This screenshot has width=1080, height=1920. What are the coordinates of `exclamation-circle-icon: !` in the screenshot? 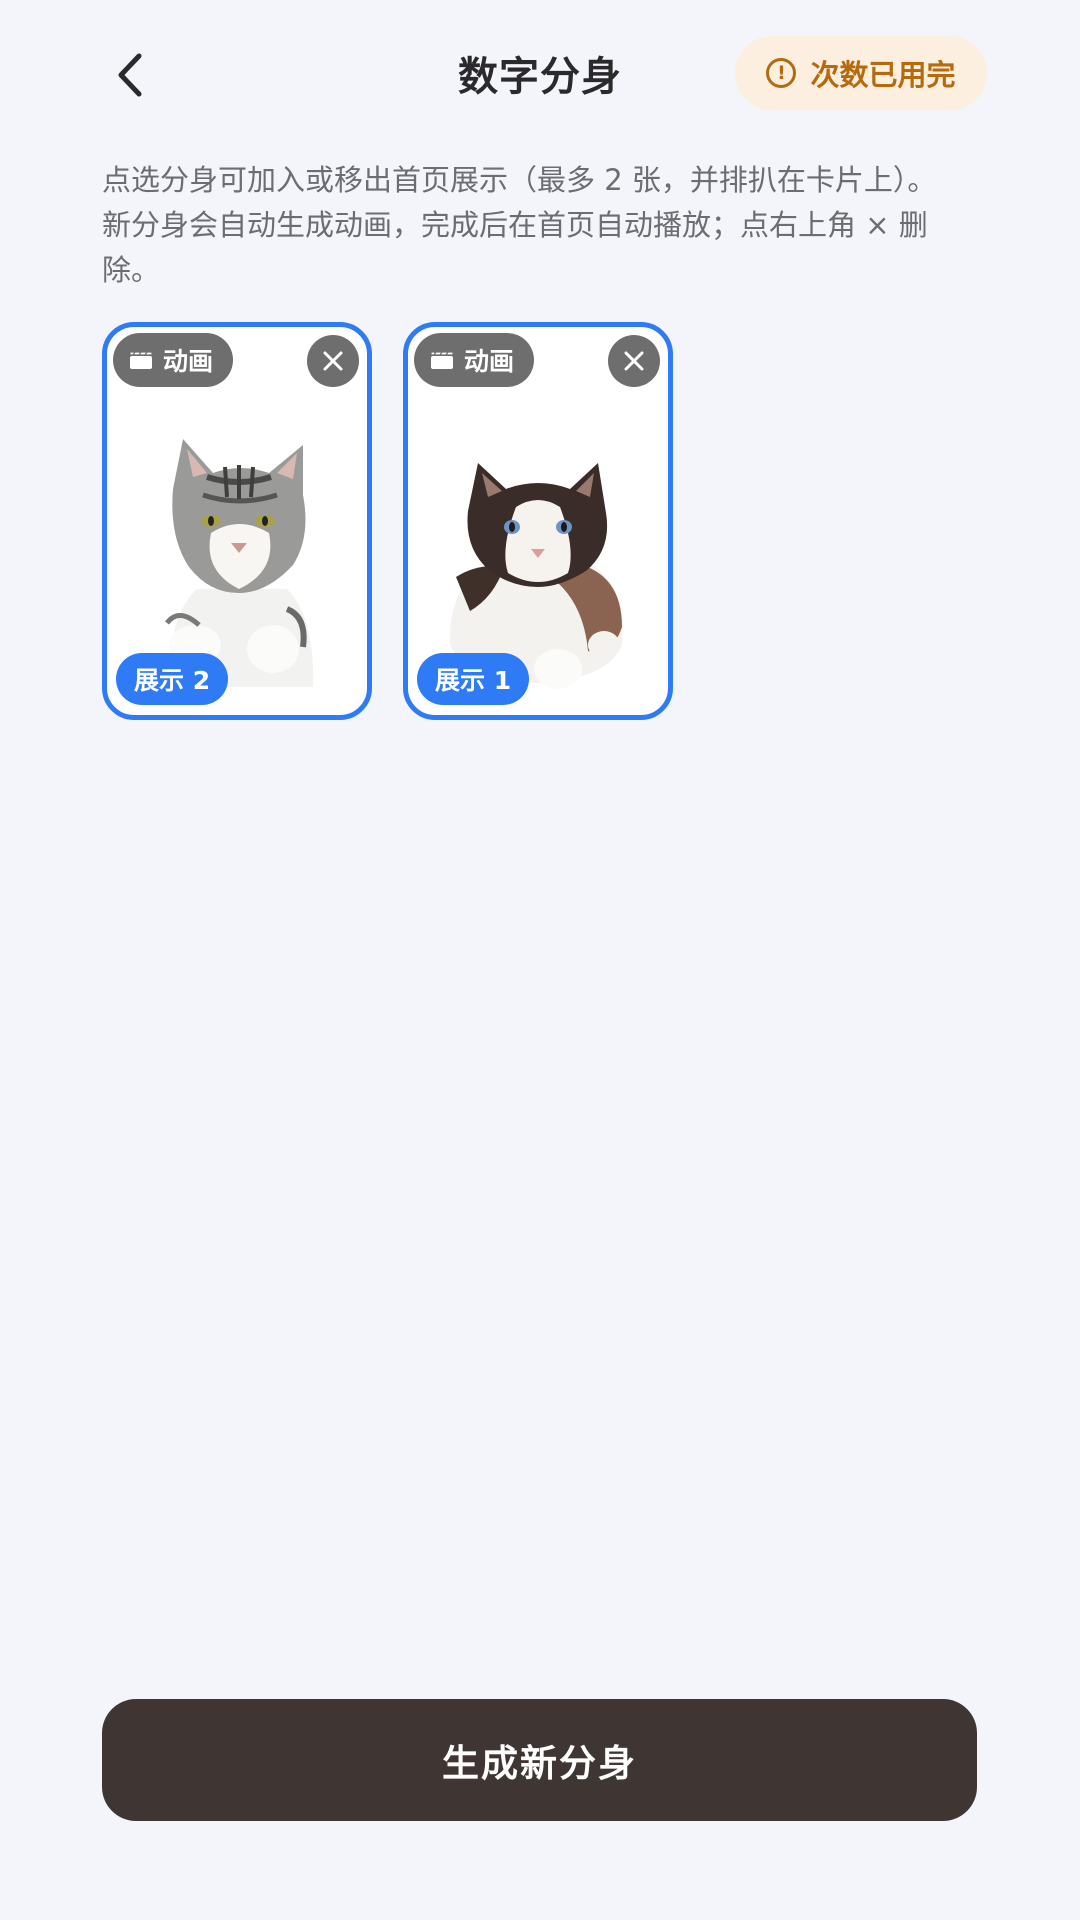 It's located at (781, 73).